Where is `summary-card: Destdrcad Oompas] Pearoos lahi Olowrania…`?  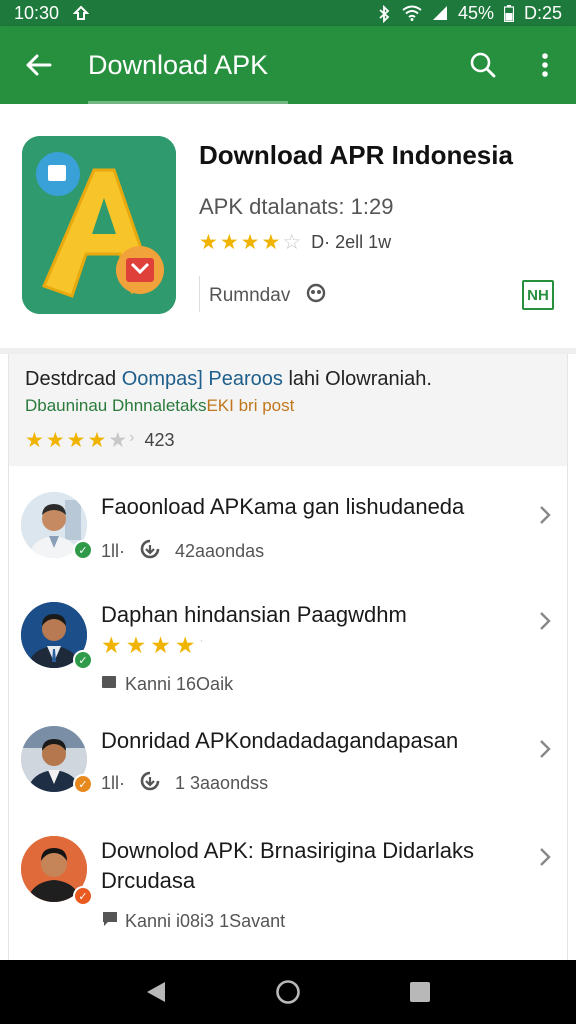 summary-card: Destdrcad Oompas] Pearoos lahi Olowrania… is located at coordinates (288, 410).